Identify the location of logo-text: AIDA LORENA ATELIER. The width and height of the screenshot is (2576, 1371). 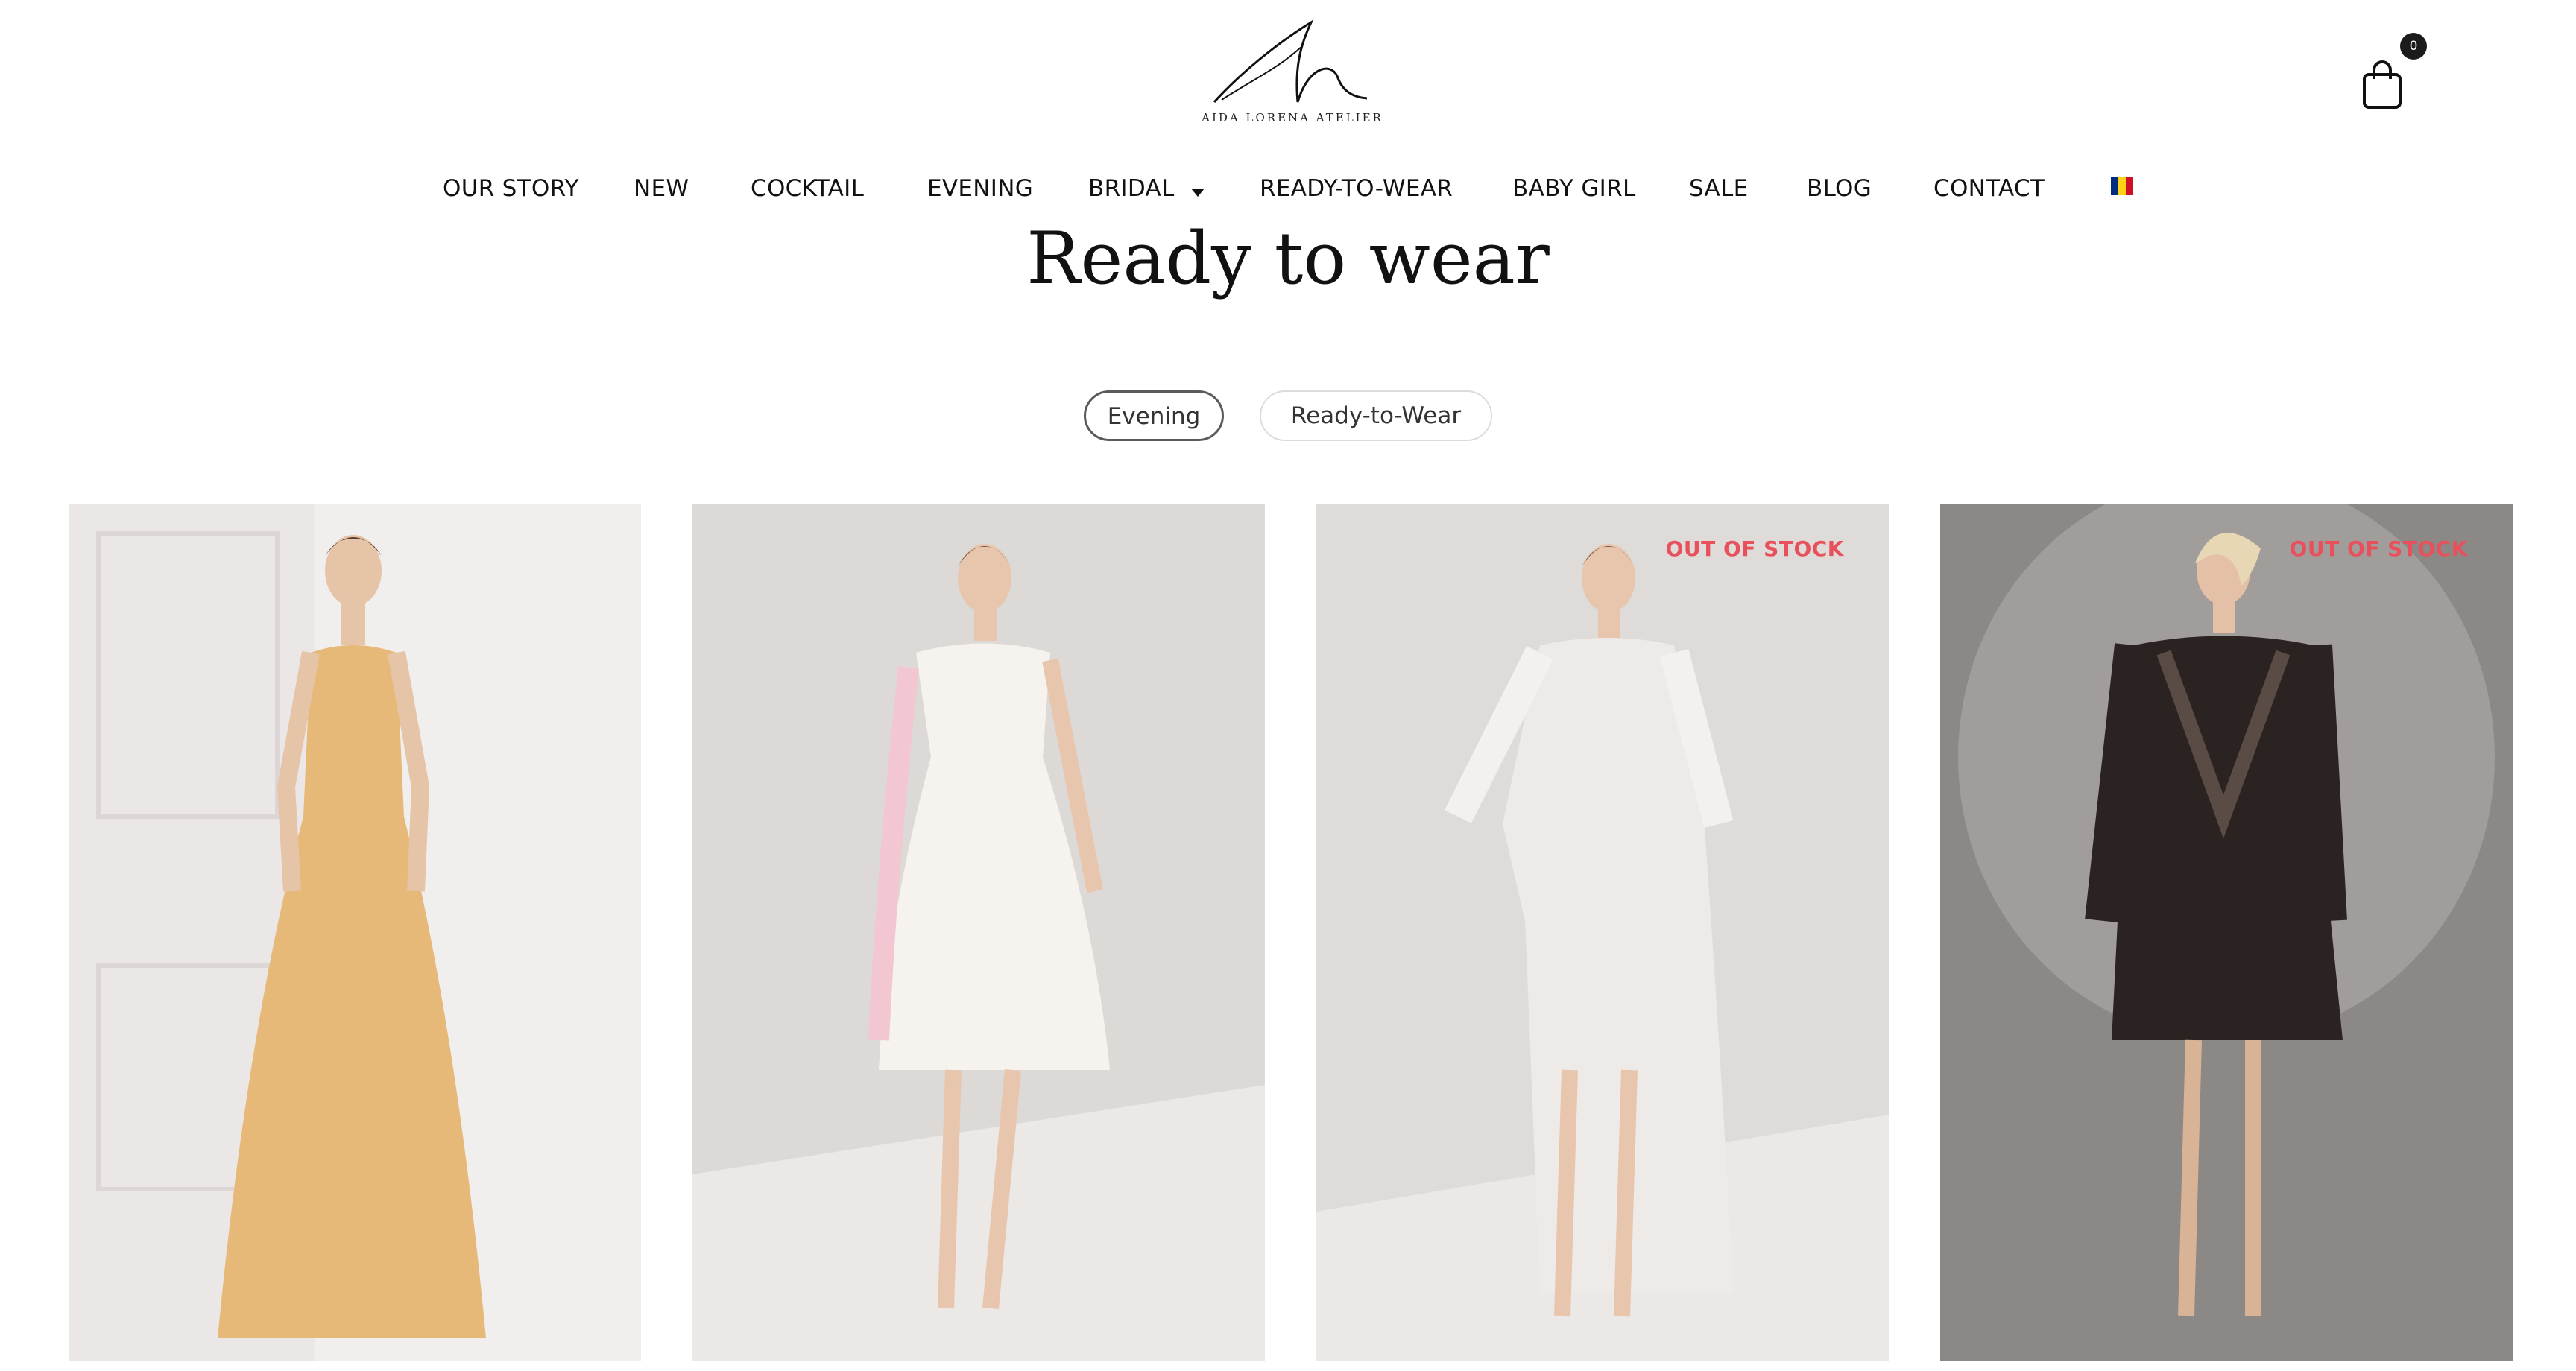
(1293, 117).